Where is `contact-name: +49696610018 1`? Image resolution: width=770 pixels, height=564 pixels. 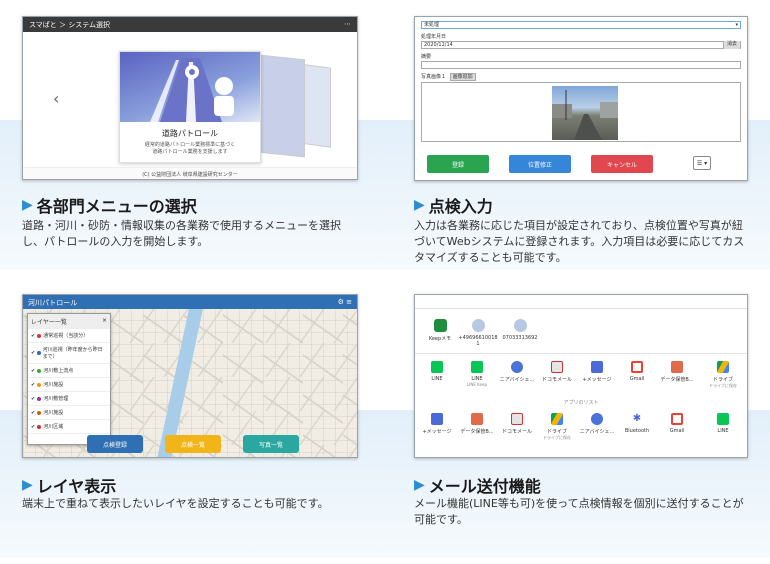
contact-name: +49696610018 1 is located at coordinates (478, 341).